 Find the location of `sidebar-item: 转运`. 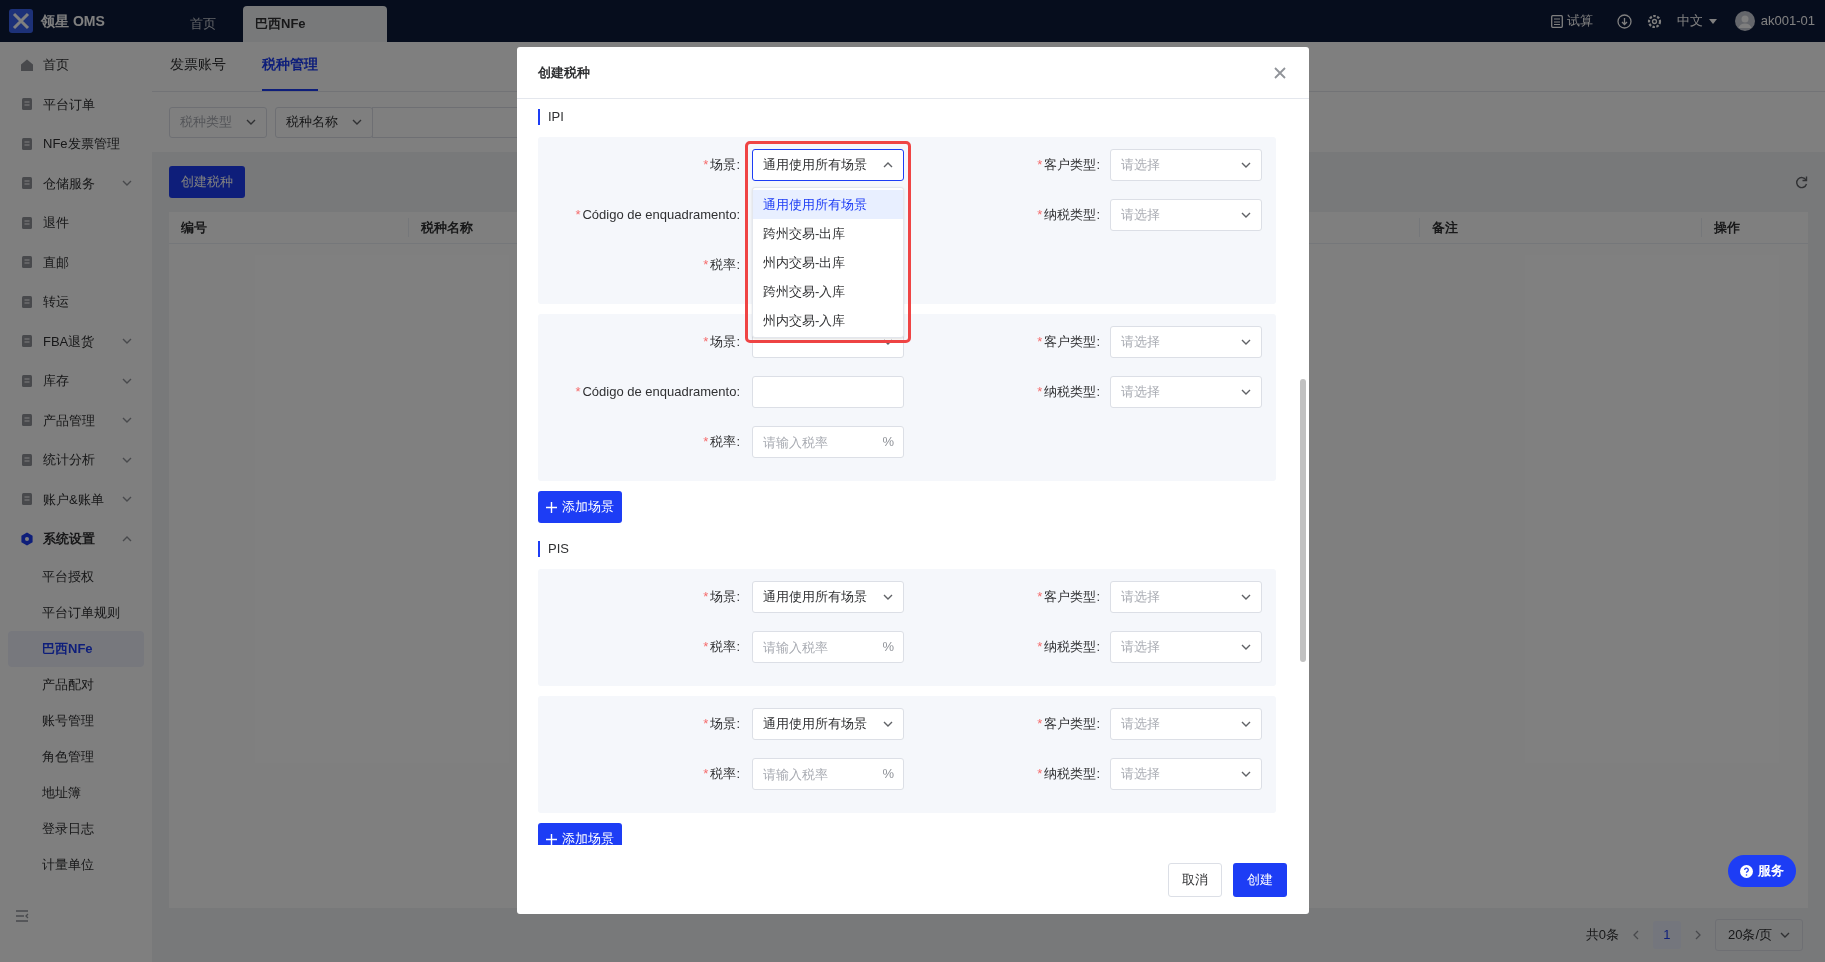

sidebar-item: 转运 is located at coordinates (76, 302).